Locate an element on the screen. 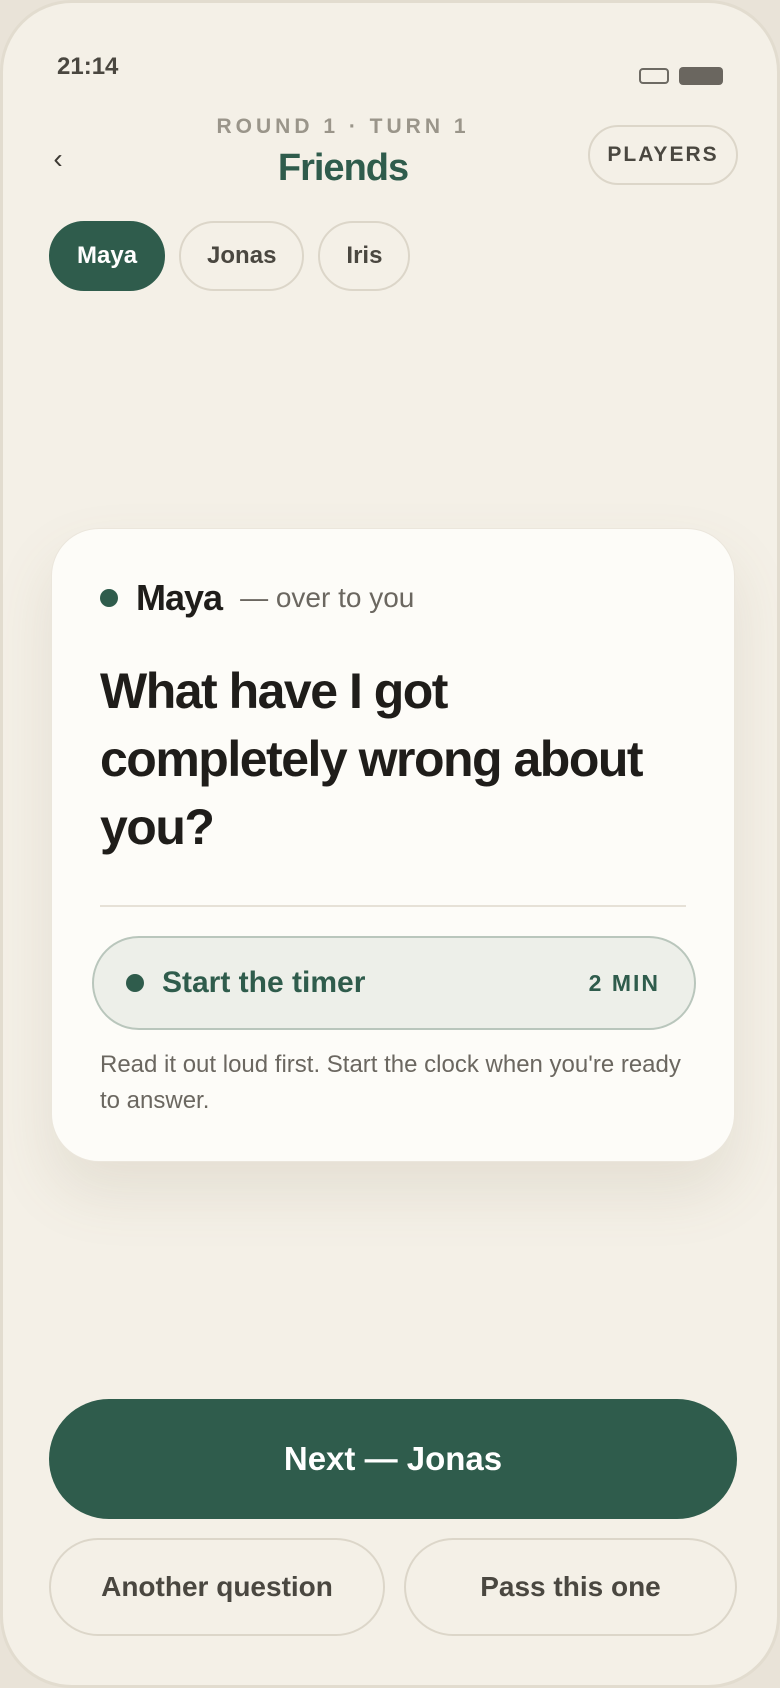 The image size is (780, 1688). player-chips: Maya Jonas Iris is located at coordinates (230, 256).